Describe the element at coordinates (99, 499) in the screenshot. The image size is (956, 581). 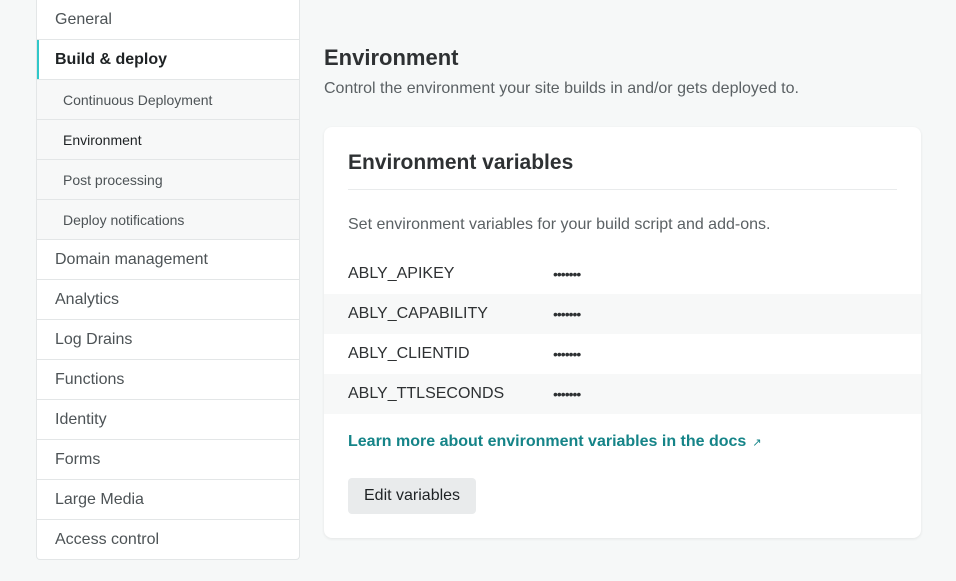
I see `sidebar-item-label: Large Media` at that location.